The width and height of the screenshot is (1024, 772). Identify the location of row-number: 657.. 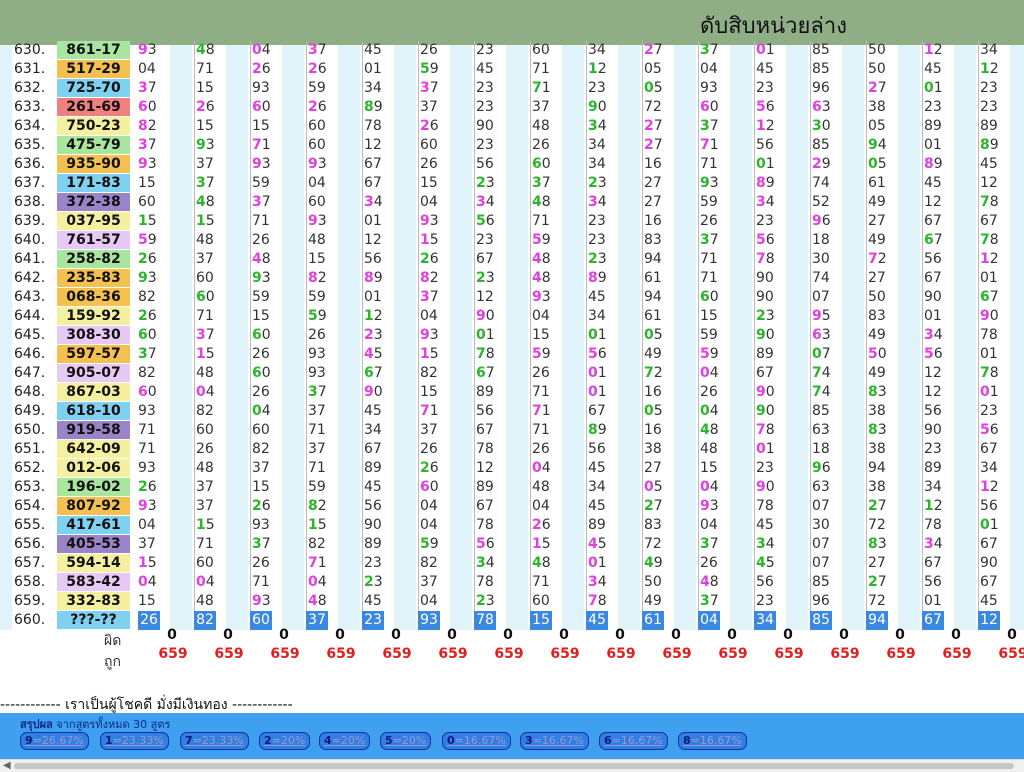
(30, 563).